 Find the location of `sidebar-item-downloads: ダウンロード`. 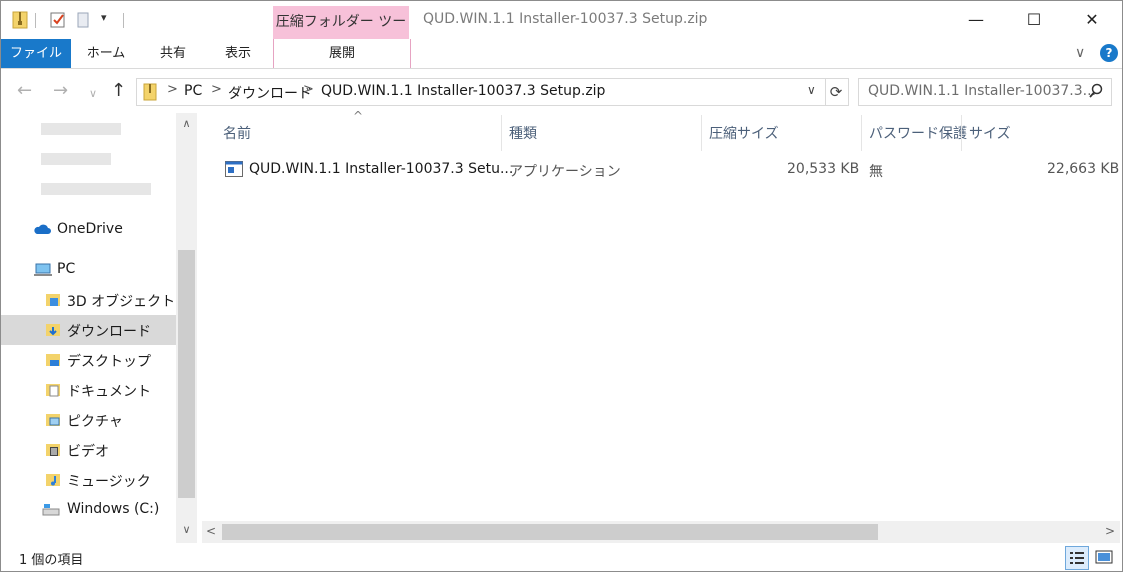

sidebar-item-downloads: ダウンロード is located at coordinates (88, 330).